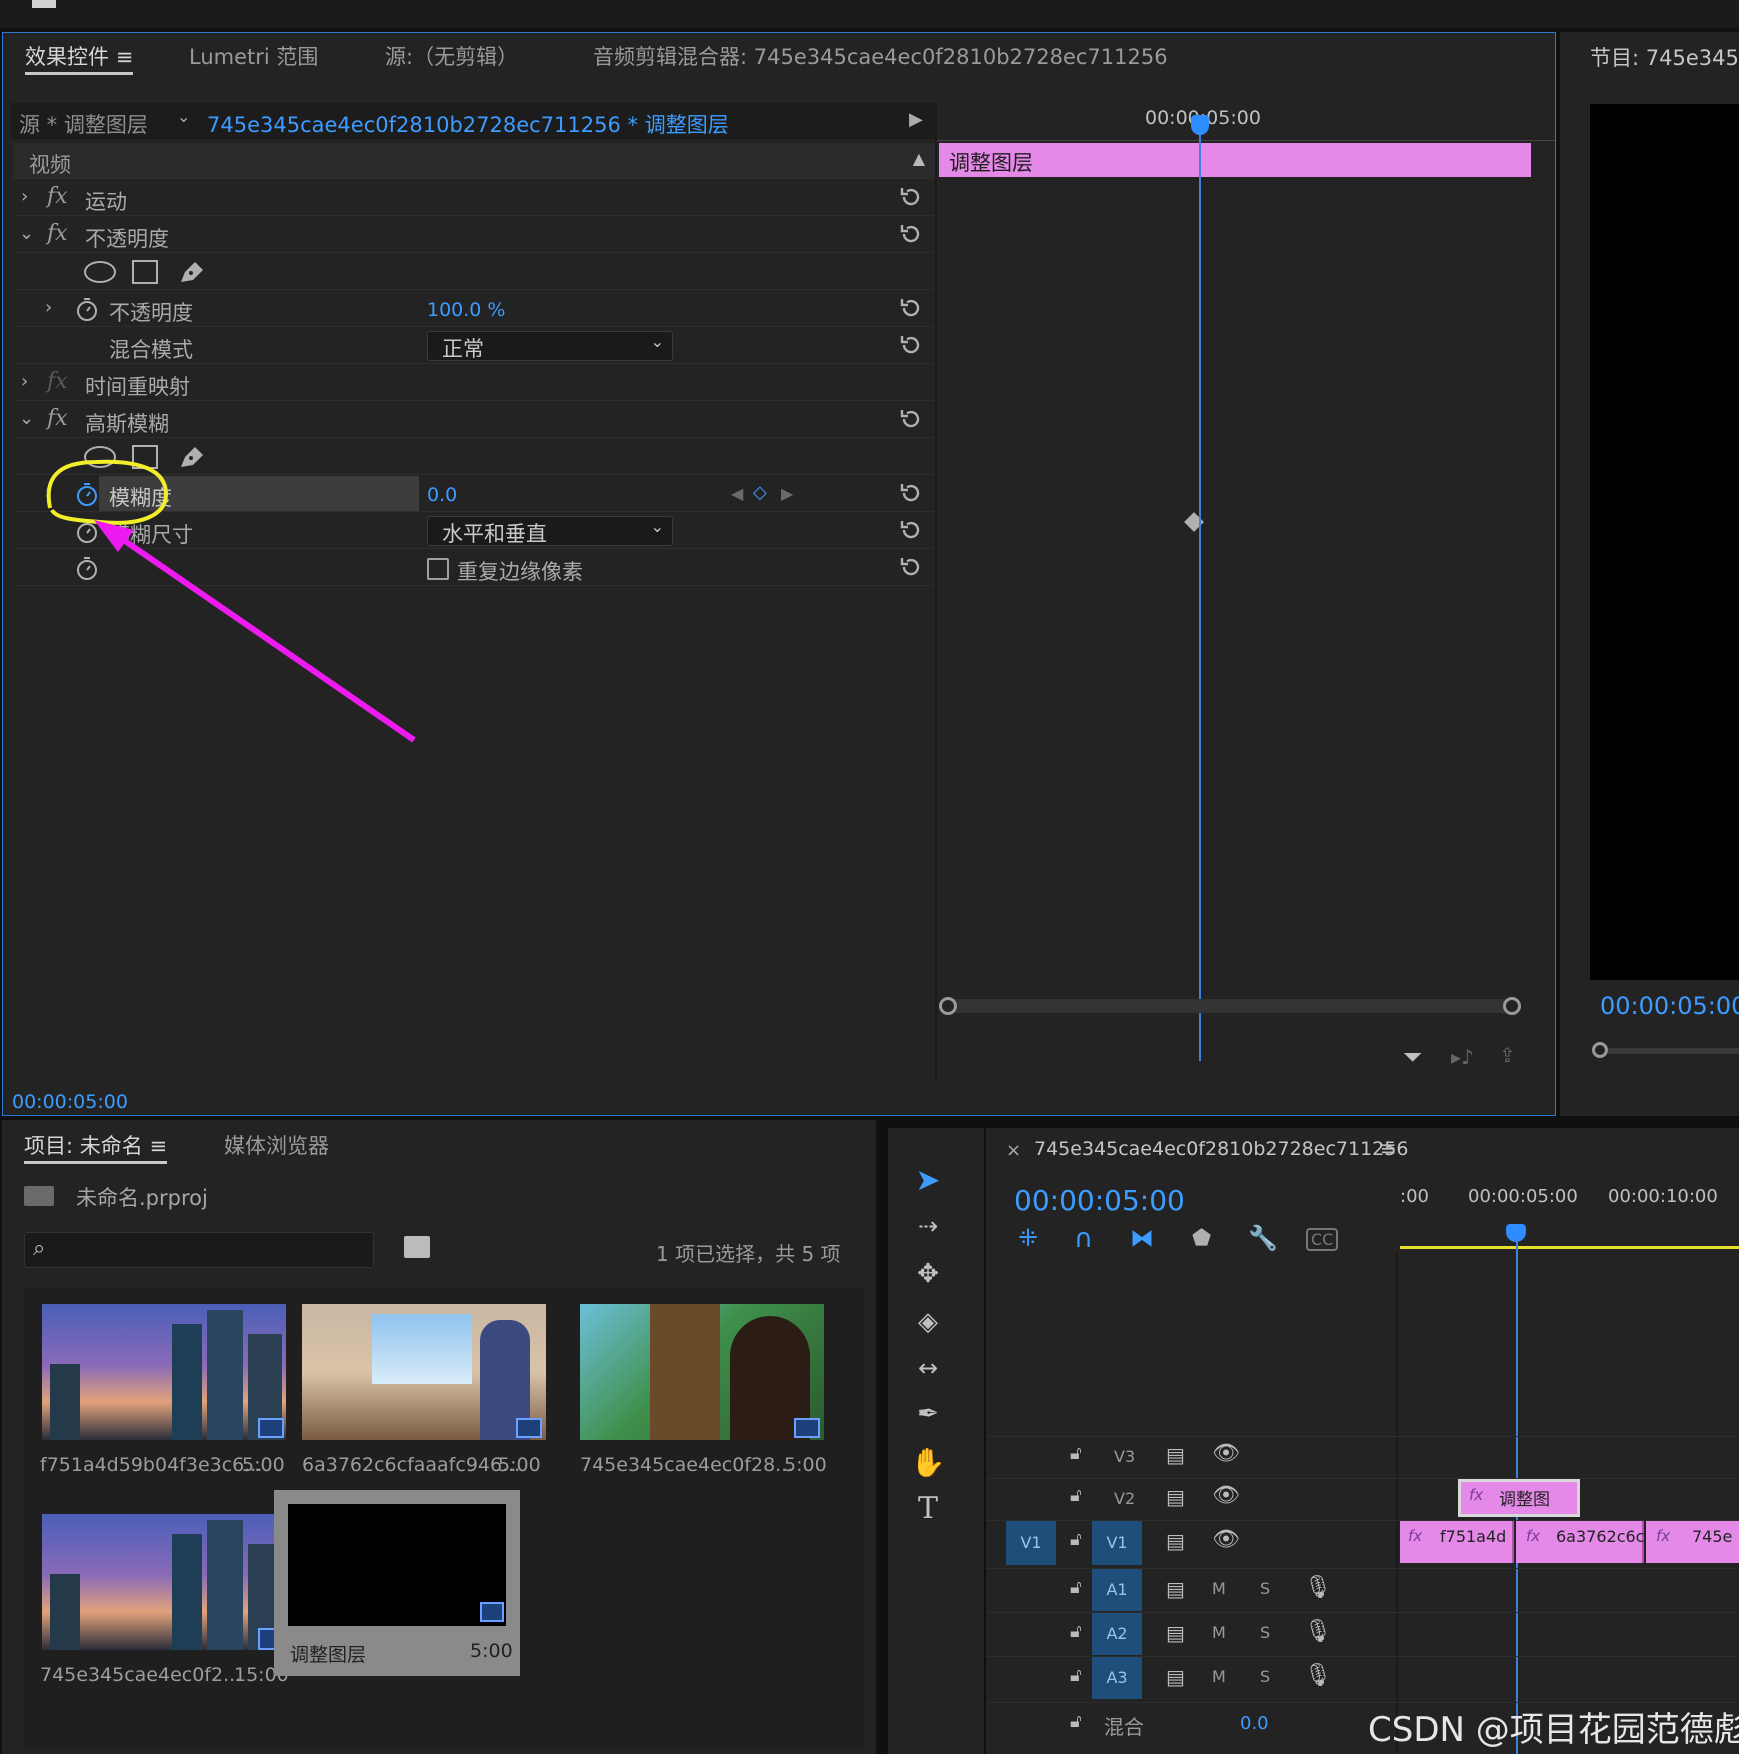 This screenshot has width=1739, height=1754. Describe the element at coordinates (1124, 1498) in the screenshot. I see `track-label: V2` at that location.